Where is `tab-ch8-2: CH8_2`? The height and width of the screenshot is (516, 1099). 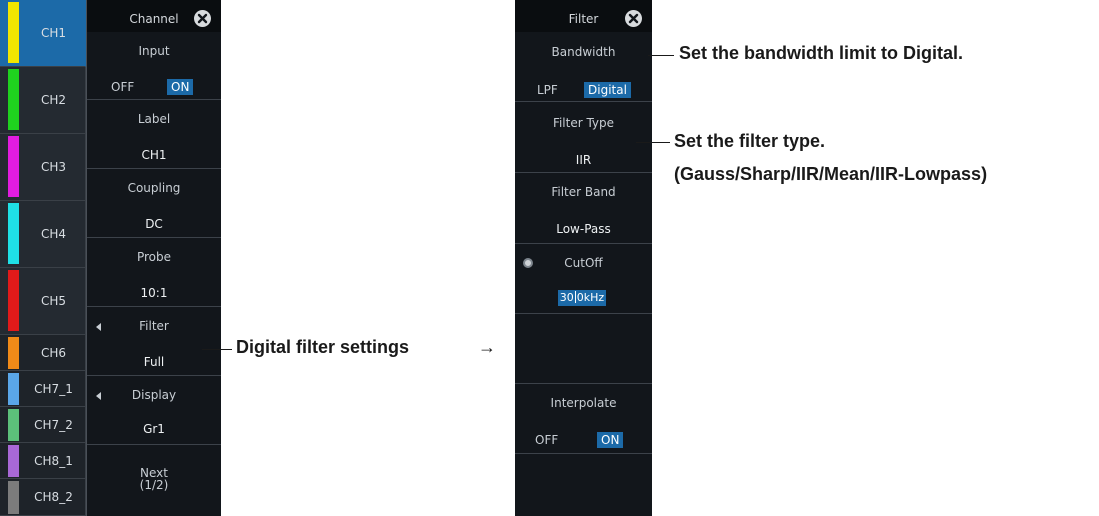 tab-ch8-2: CH8_2 is located at coordinates (43, 497).